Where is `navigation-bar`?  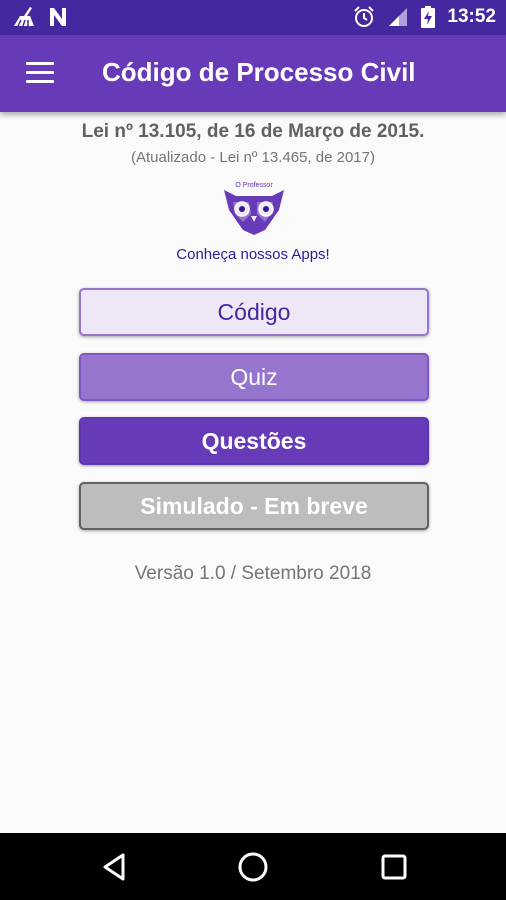 navigation-bar is located at coordinates (253, 866).